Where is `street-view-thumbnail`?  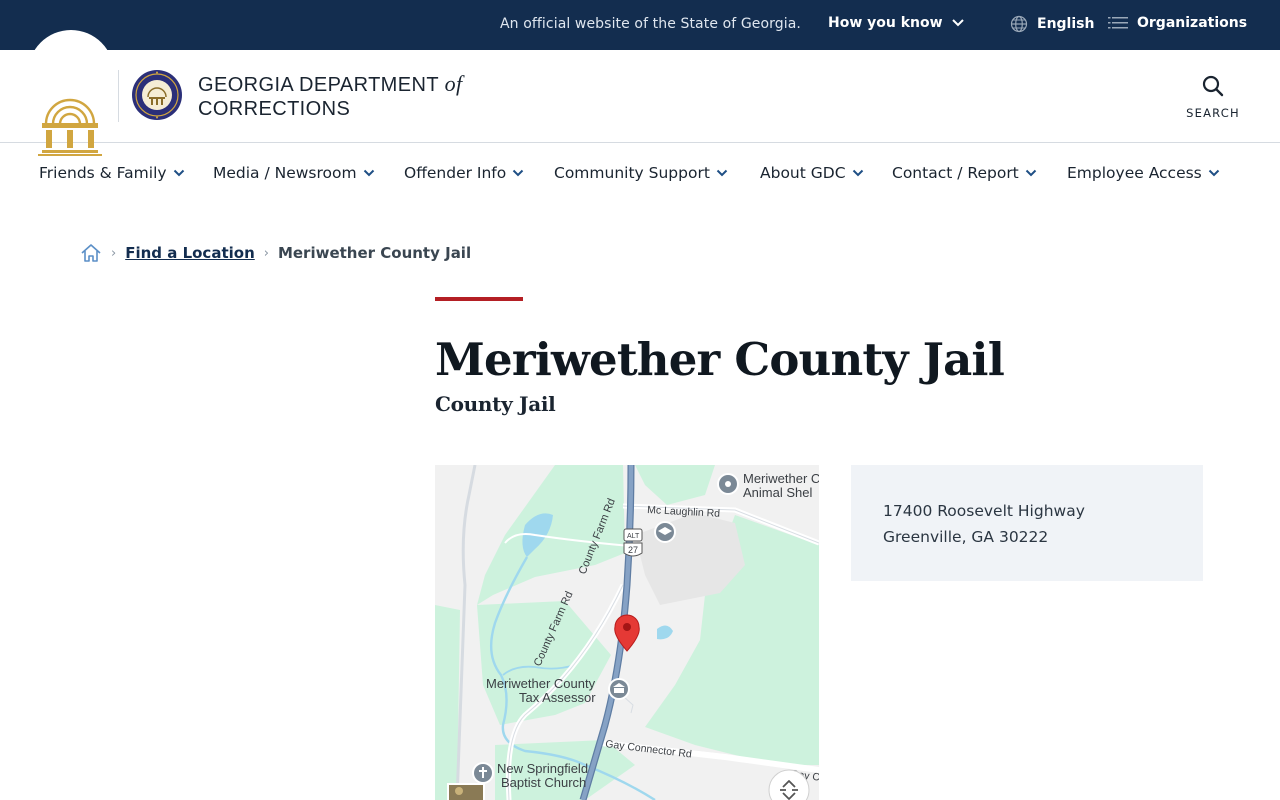 street-view-thumbnail is located at coordinates (466, 791).